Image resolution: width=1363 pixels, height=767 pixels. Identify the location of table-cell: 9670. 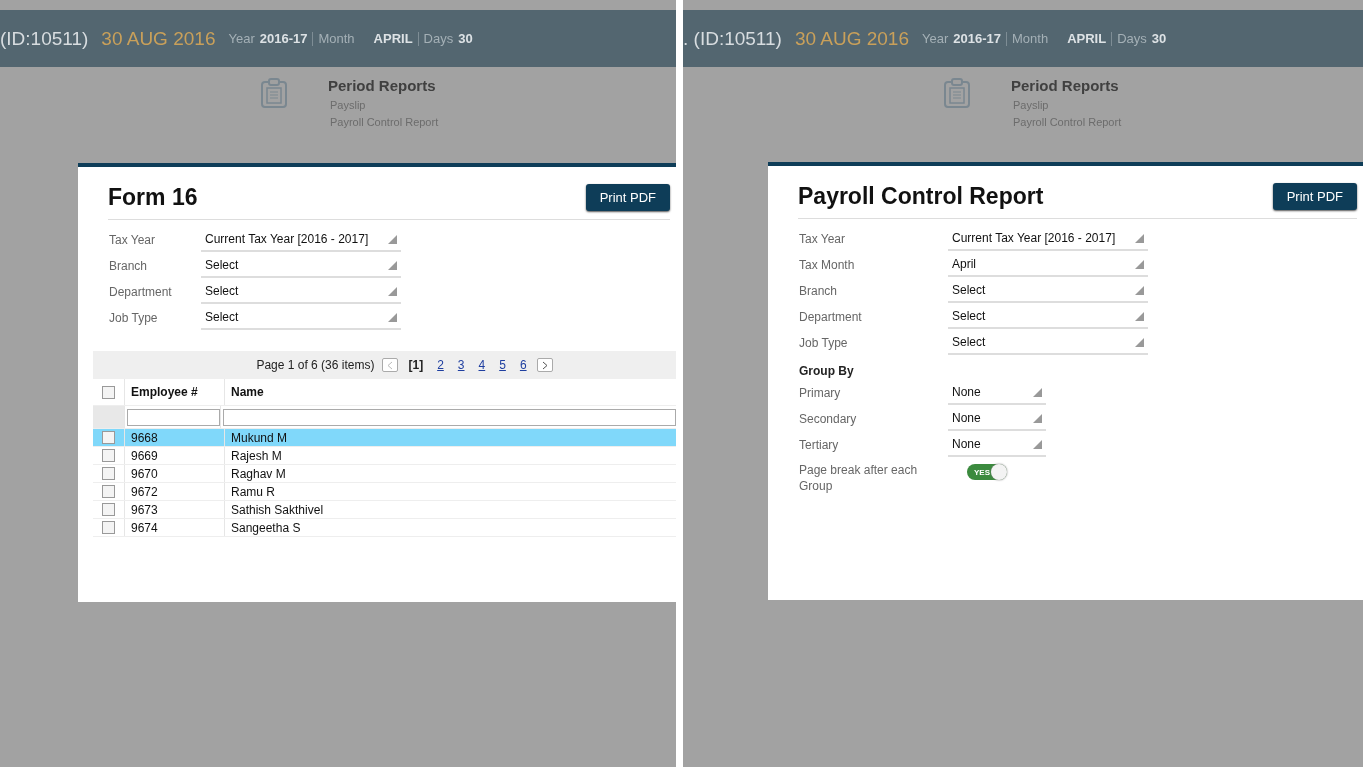
(144, 473).